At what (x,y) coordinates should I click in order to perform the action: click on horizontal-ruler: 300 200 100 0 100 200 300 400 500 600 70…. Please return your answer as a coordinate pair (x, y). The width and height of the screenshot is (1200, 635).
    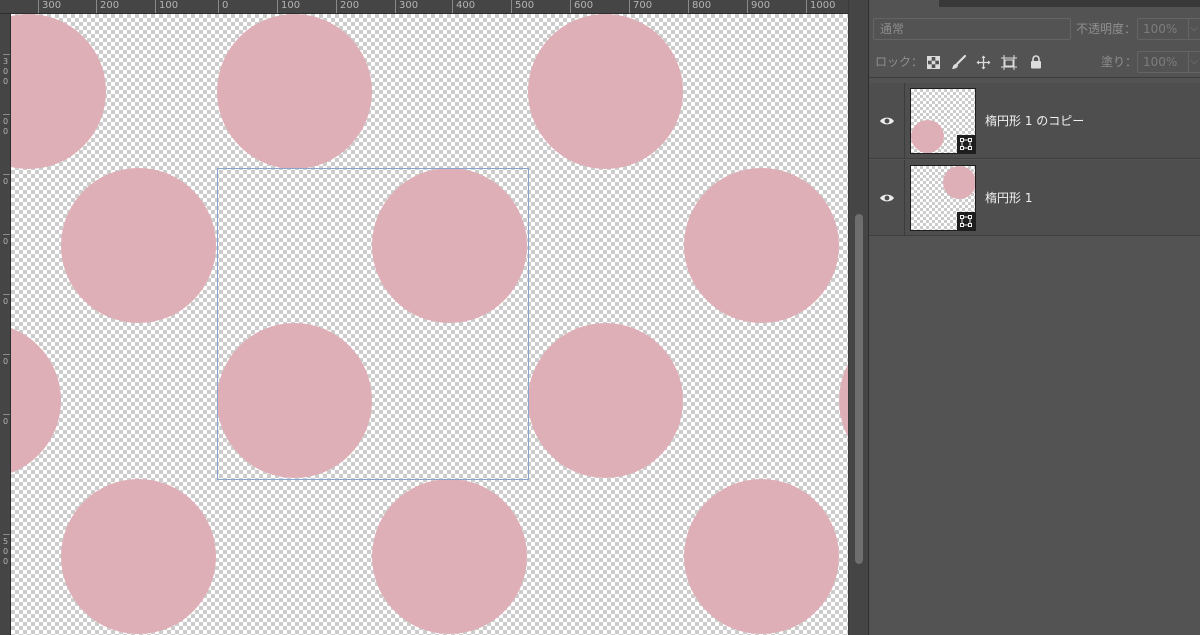
    Looking at the image, I should click on (424, 7).